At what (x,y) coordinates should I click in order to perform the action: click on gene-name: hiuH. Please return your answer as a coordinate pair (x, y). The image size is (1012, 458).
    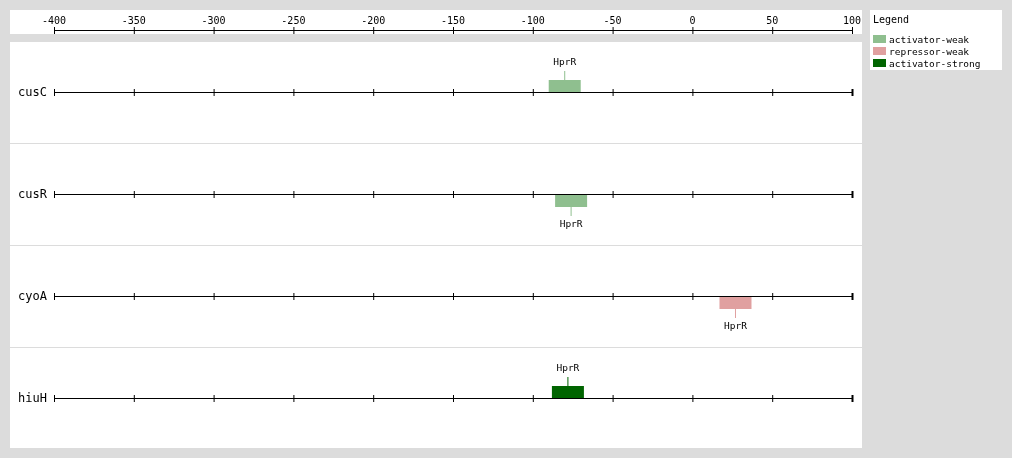
    Looking at the image, I should click on (32, 398).